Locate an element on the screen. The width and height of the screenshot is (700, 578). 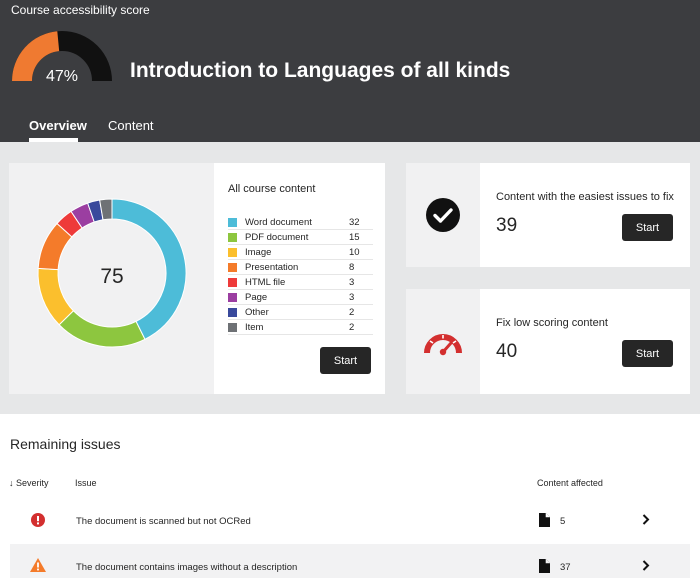
course-title: Introduction to Languages of all kinds is located at coordinates (320, 70).